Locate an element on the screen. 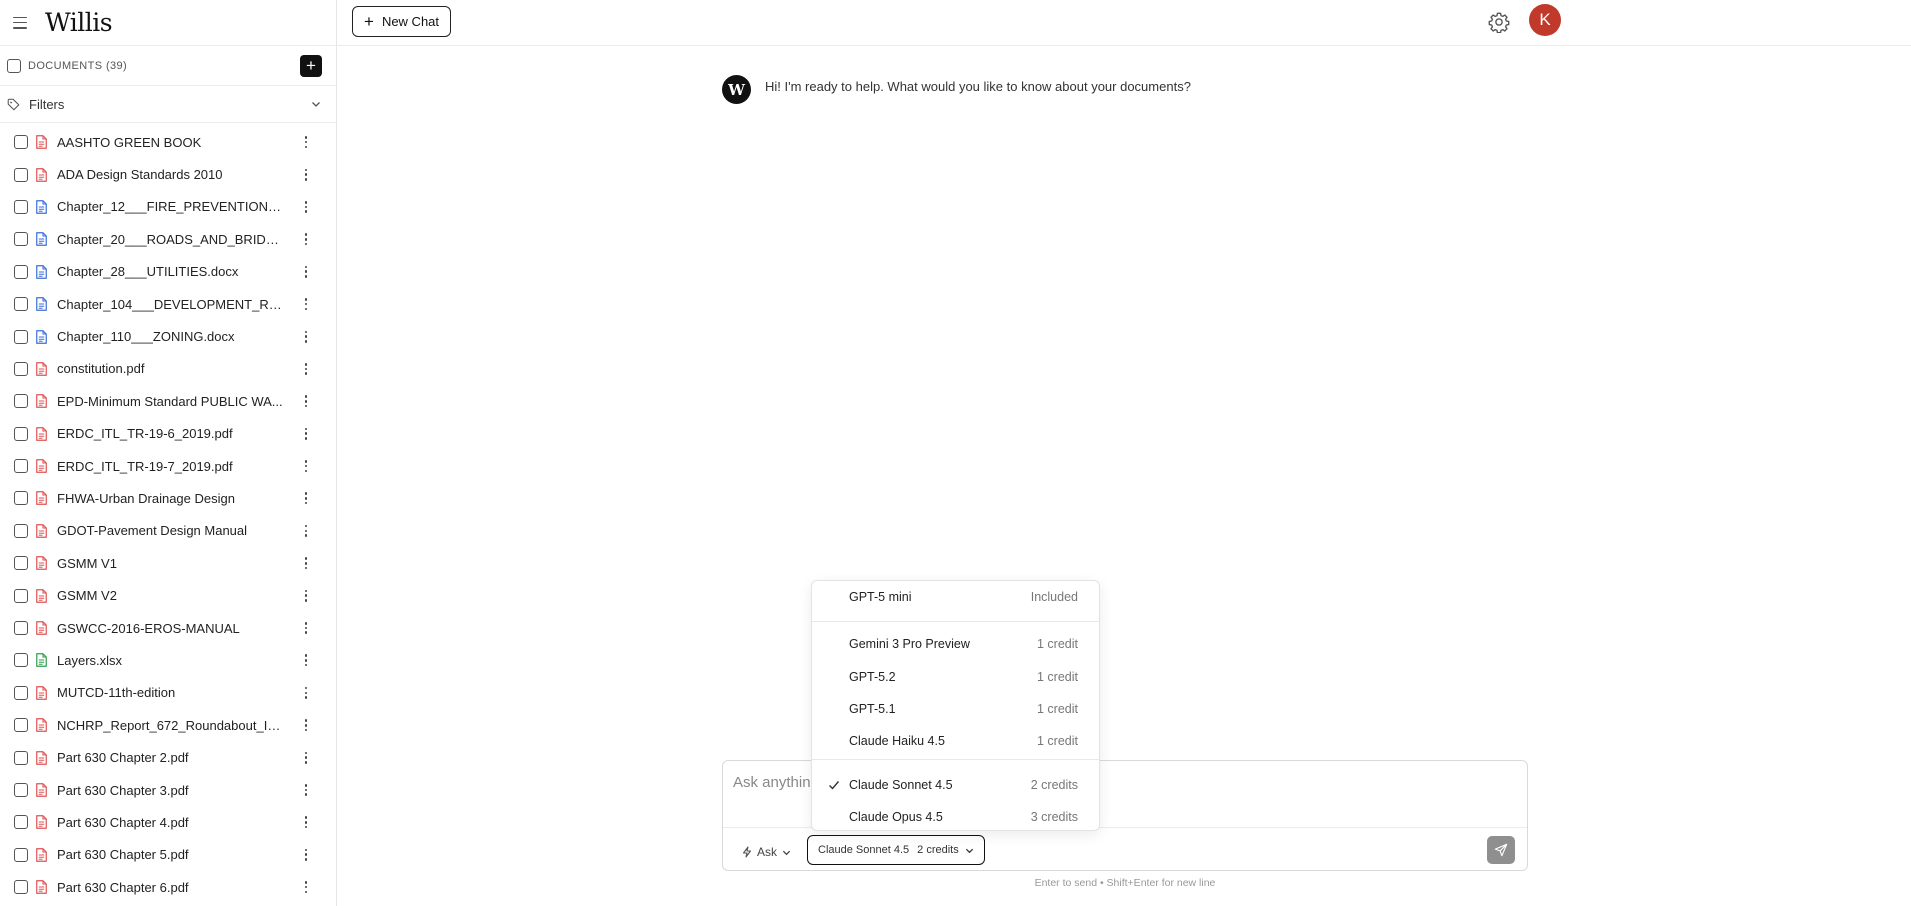  send-icon is located at coordinates (1501, 850).